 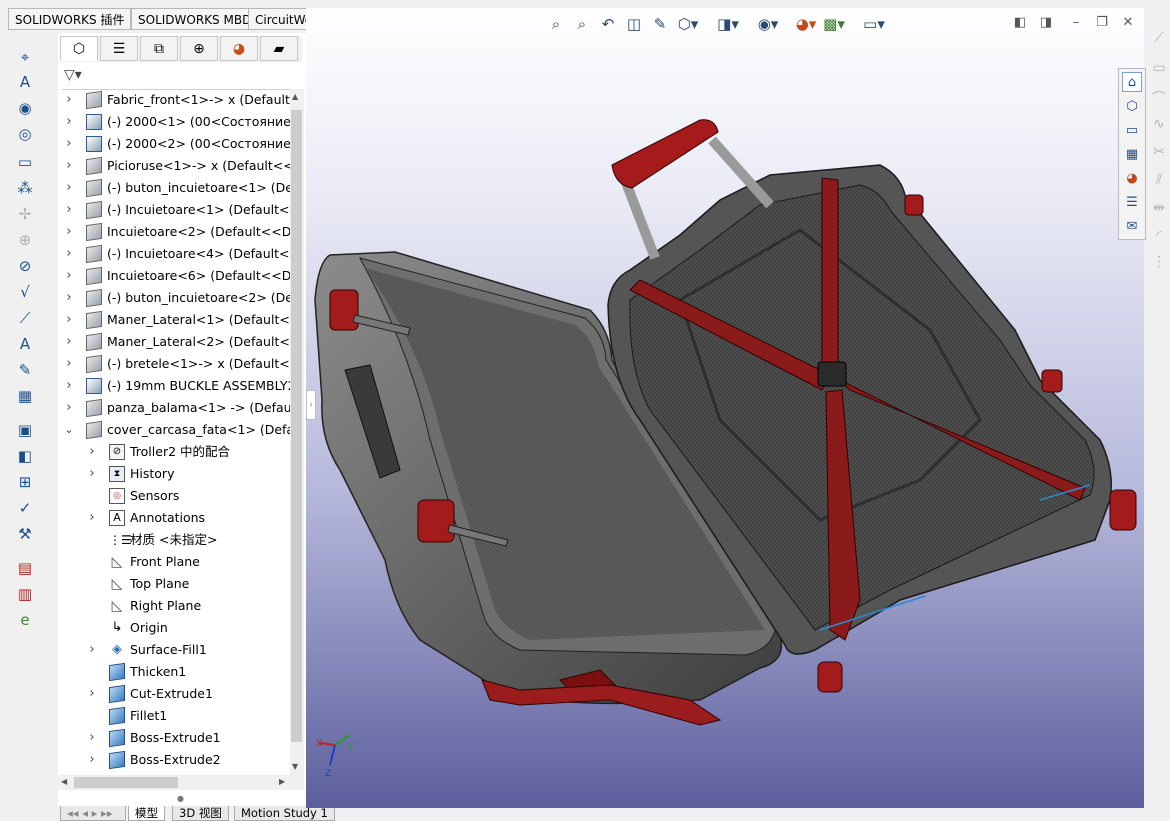 I want to click on auto-balloon-icon: ◎, so click(x=25, y=134).